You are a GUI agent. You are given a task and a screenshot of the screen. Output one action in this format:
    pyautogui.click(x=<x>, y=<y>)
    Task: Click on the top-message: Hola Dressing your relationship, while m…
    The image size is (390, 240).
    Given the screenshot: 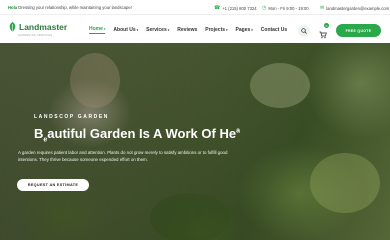 What is the action you would take?
    pyautogui.click(x=70, y=7)
    